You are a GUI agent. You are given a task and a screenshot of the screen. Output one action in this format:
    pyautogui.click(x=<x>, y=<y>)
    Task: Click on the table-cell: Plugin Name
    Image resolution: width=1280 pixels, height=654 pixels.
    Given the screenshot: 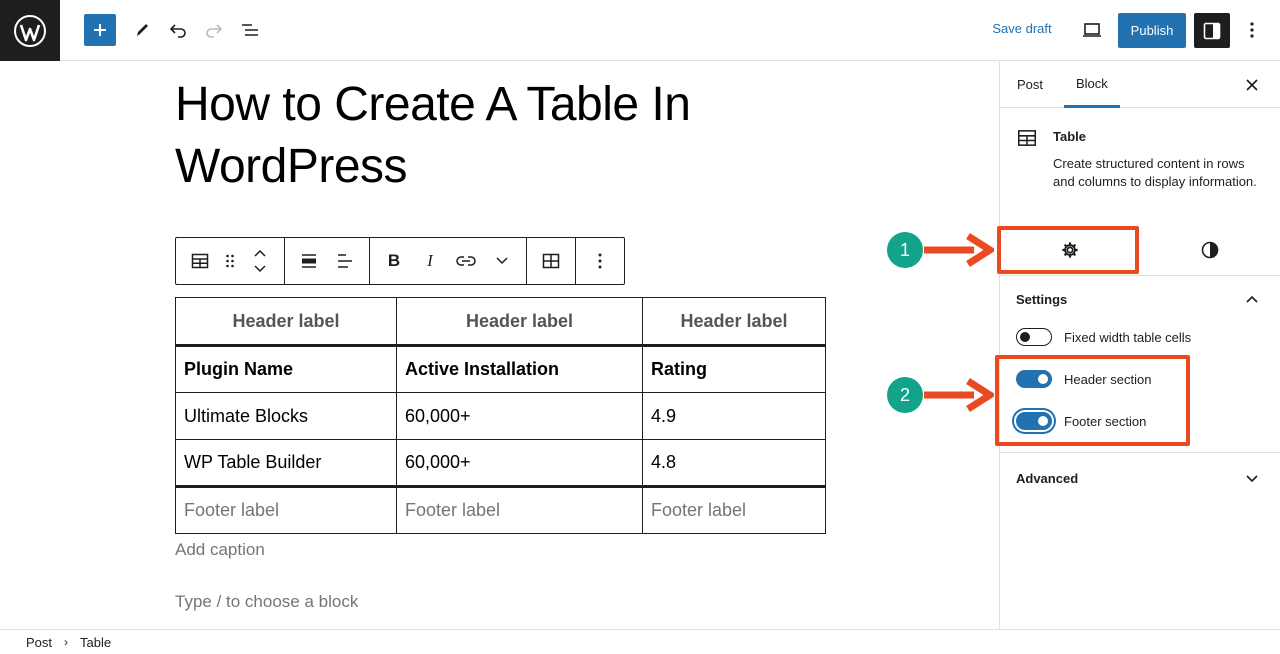 What is the action you would take?
    pyautogui.click(x=286, y=369)
    